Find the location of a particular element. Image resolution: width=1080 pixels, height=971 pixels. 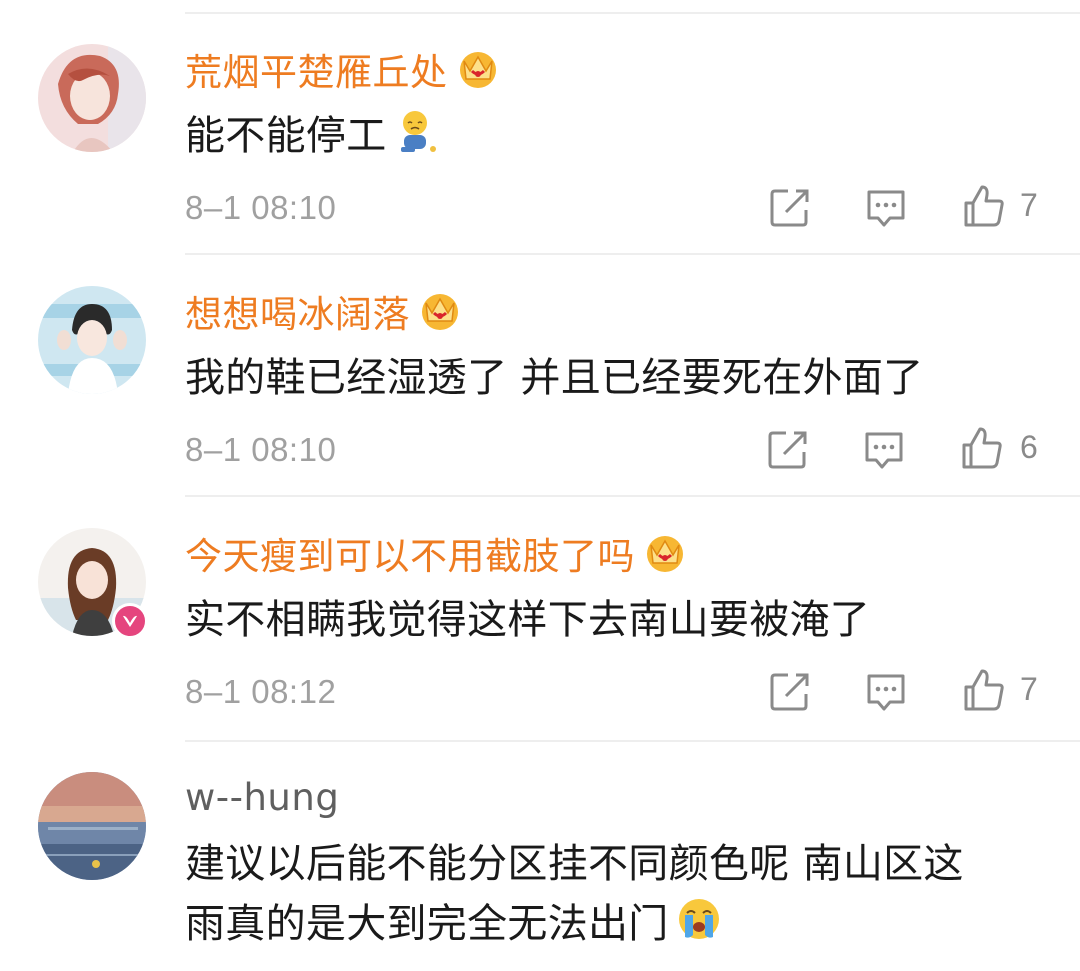

username-row: 今天瘦到可以不用截肢了吗 is located at coordinates (436, 553).